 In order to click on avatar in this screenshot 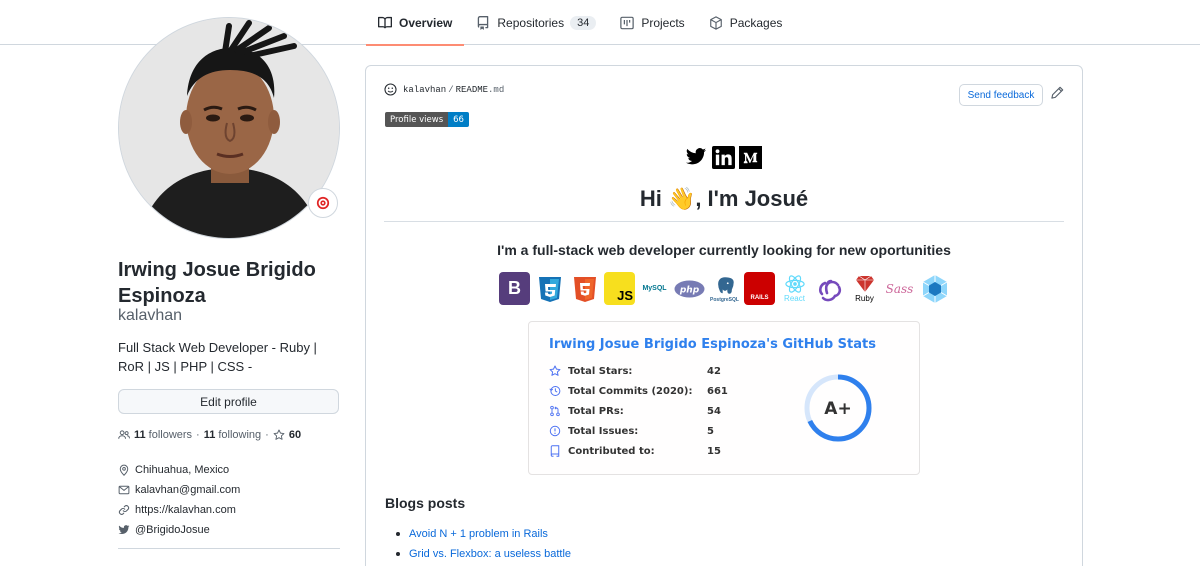, I will do `click(229, 128)`.